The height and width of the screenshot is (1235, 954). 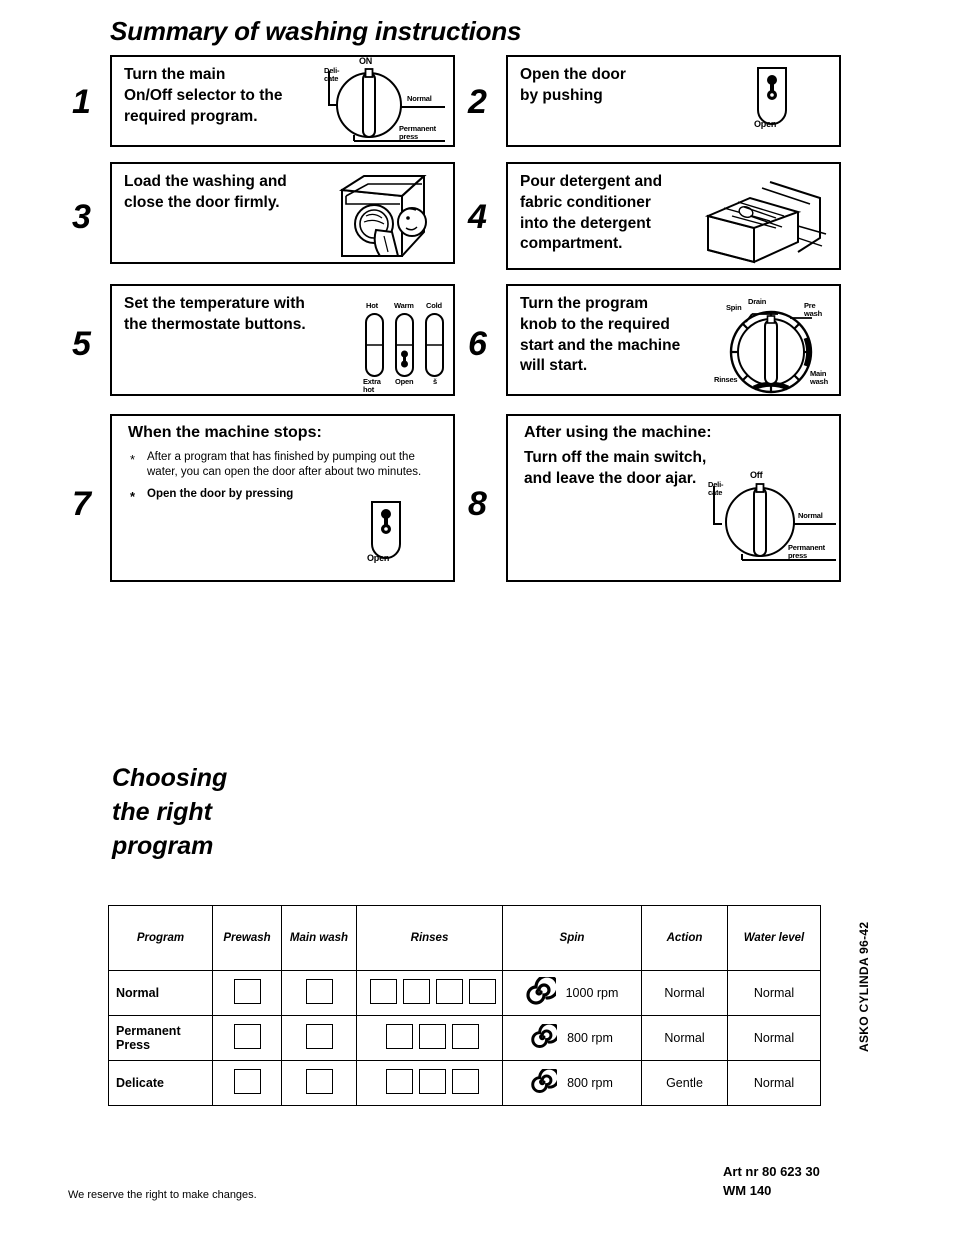 I want to click on step-number: 7, so click(x=81, y=504).